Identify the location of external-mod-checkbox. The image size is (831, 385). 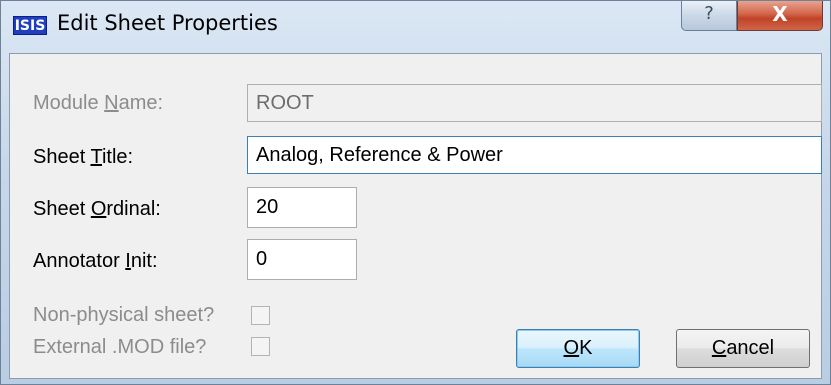
(260, 346).